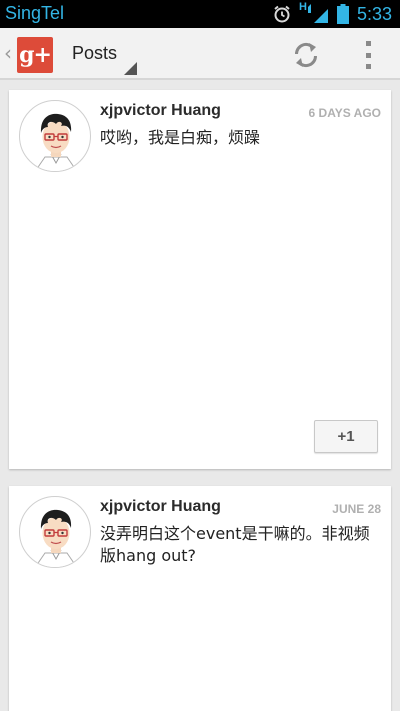  I want to click on carrier-name: SingTel, so click(35, 13).